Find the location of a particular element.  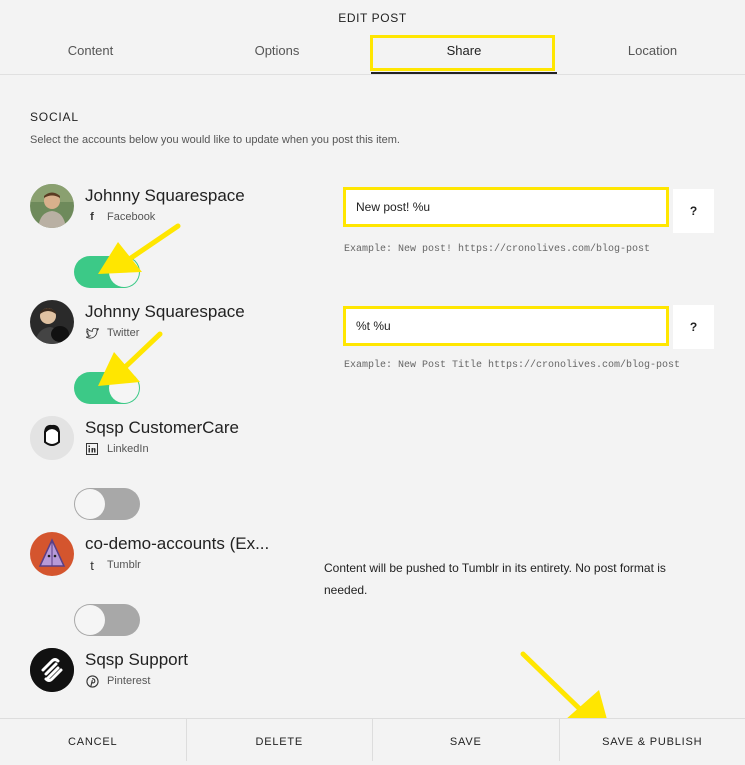

tumblr-toggle is located at coordinates (107, 620).